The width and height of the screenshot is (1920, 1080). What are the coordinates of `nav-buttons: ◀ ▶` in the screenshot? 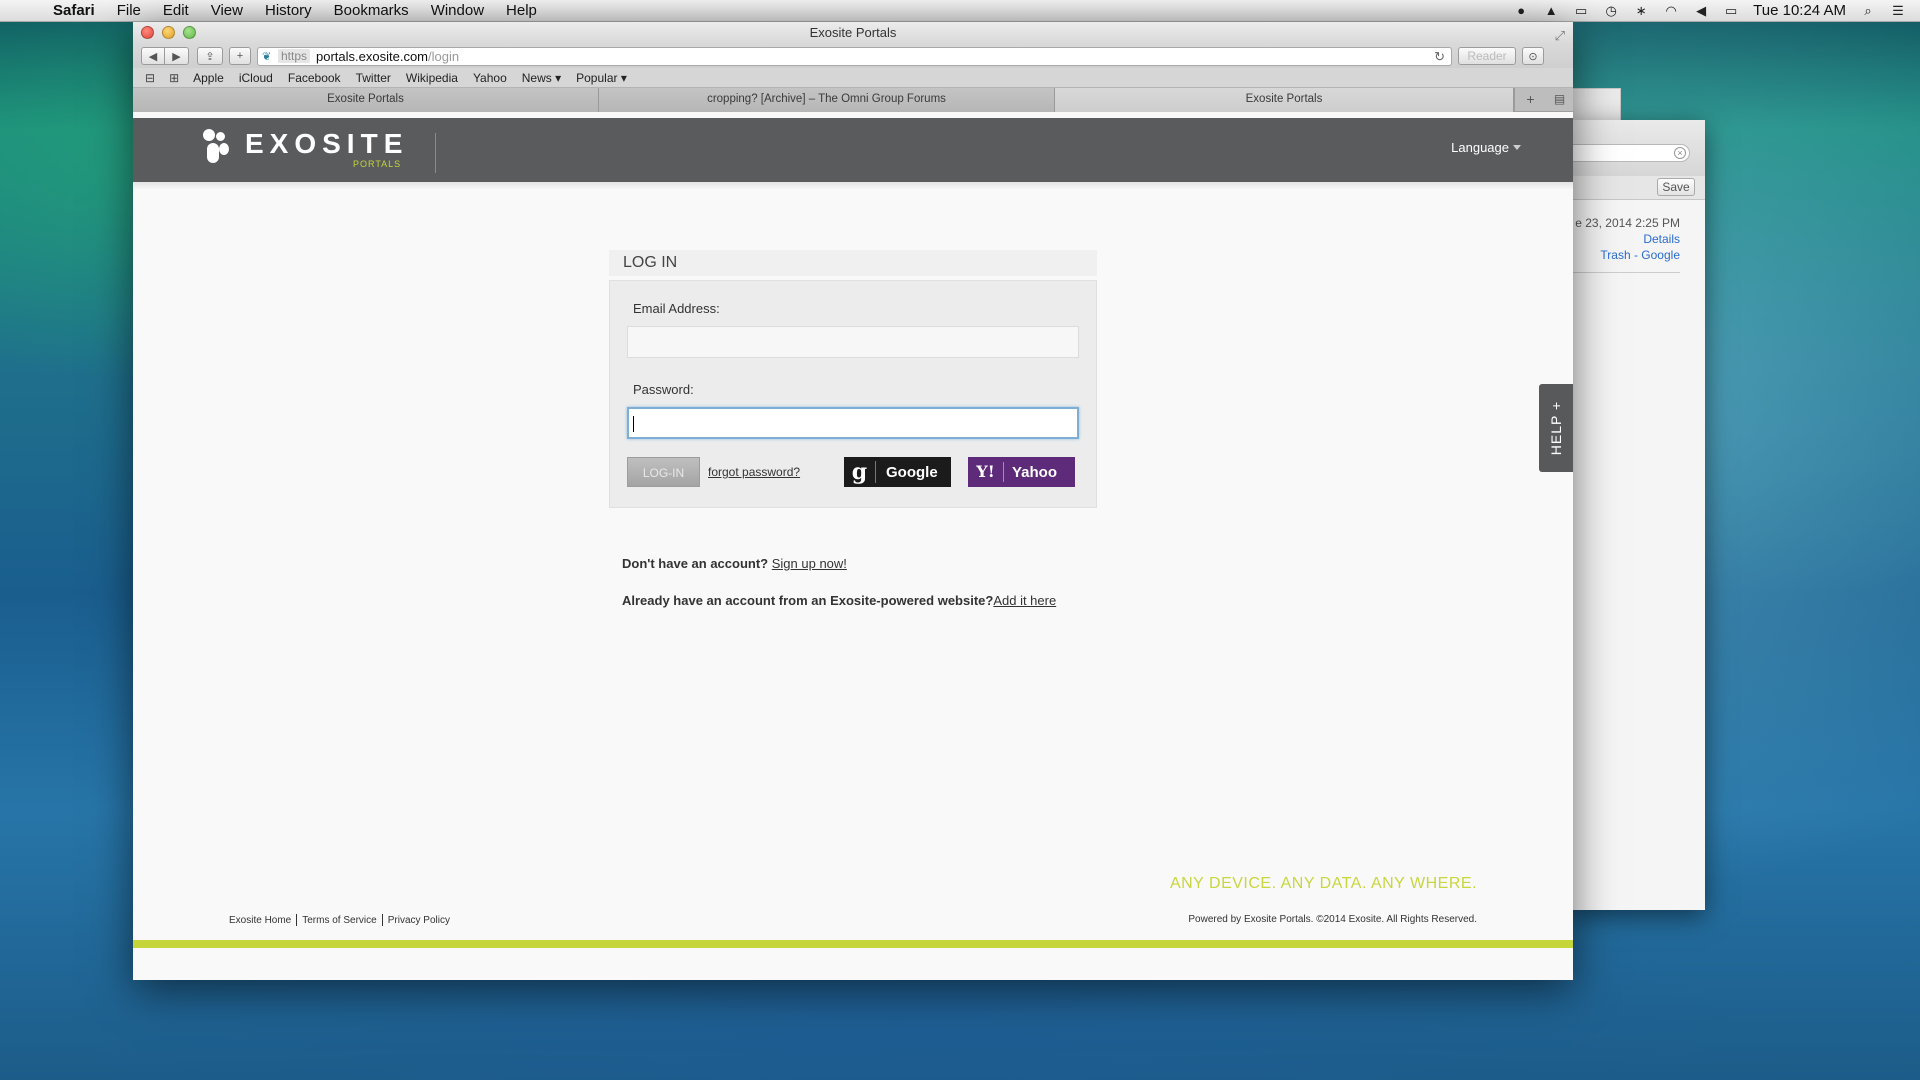 It's located at (165, 56).